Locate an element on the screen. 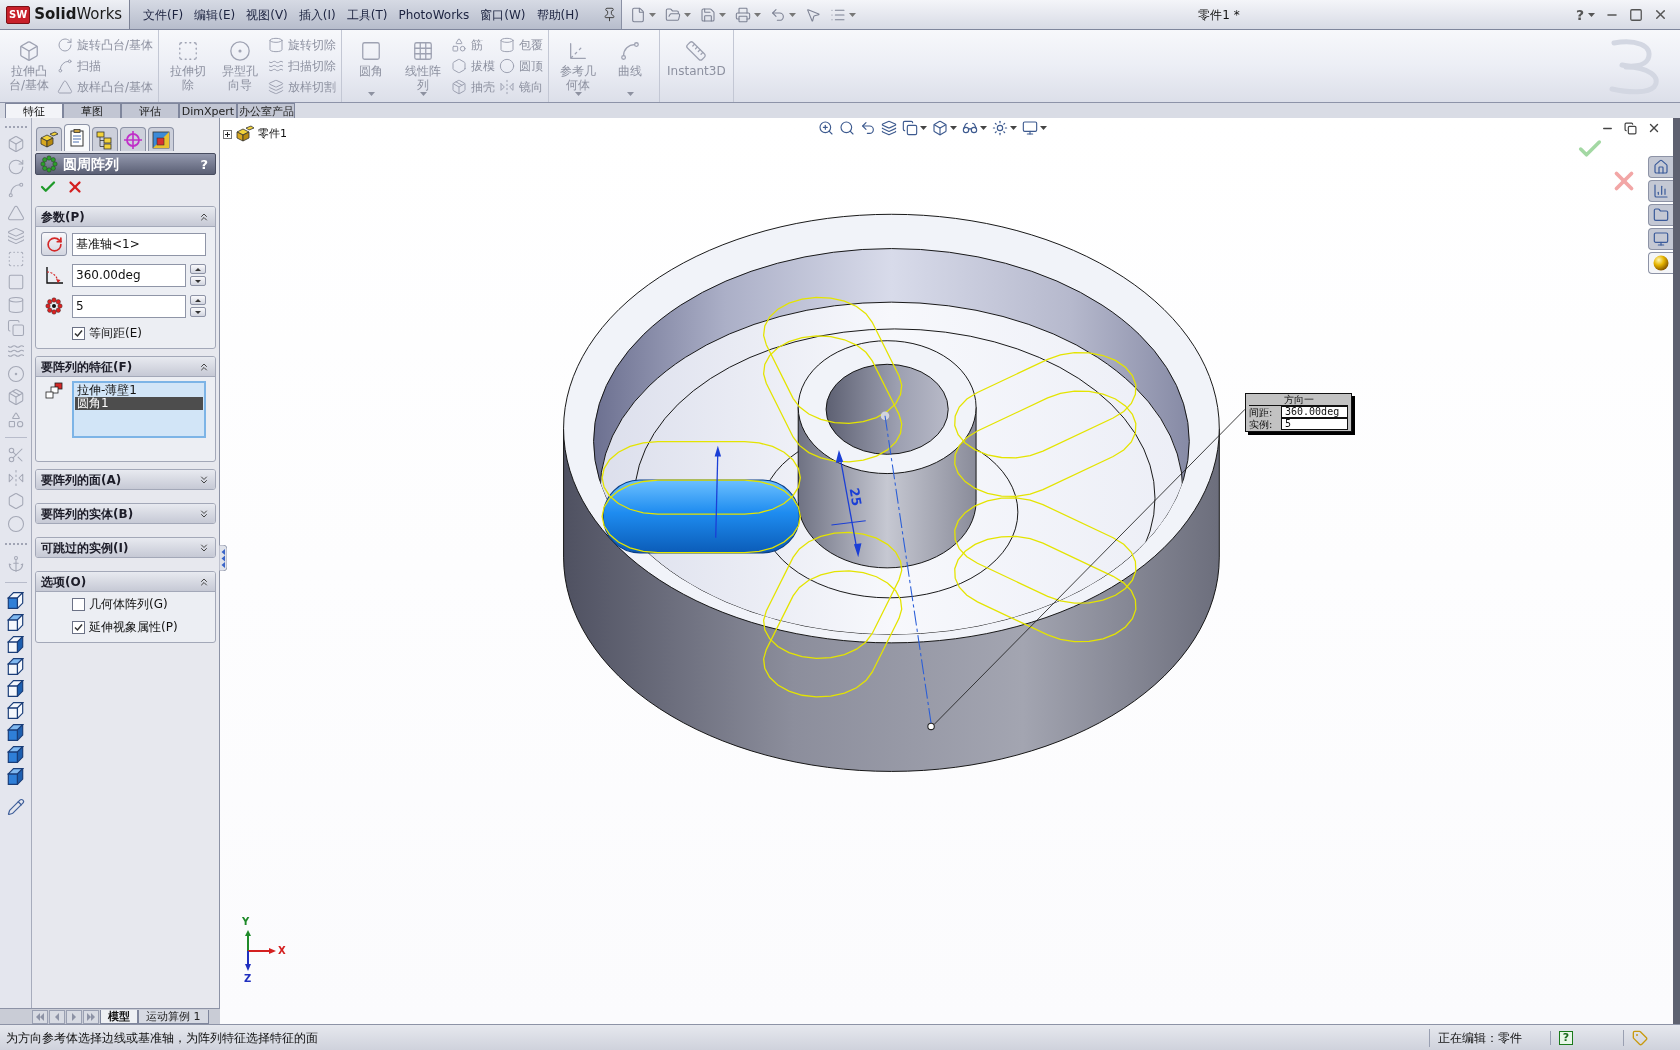 The width and height of the screenshot is (1680, 1050). cube-icon is located at coordinates (940, 128).